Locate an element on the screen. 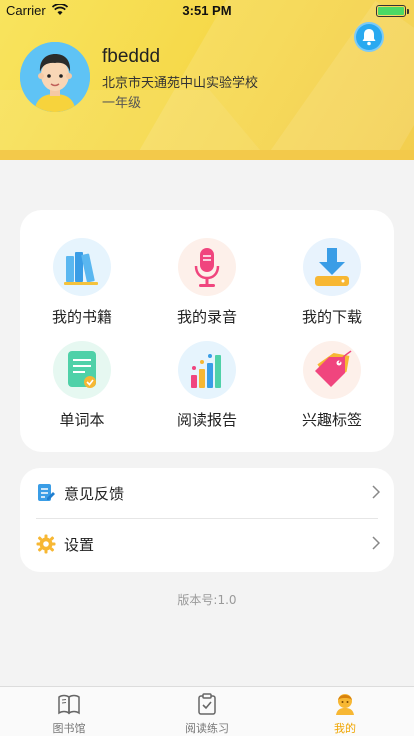  download-icon is located at coordinates (332, 267).